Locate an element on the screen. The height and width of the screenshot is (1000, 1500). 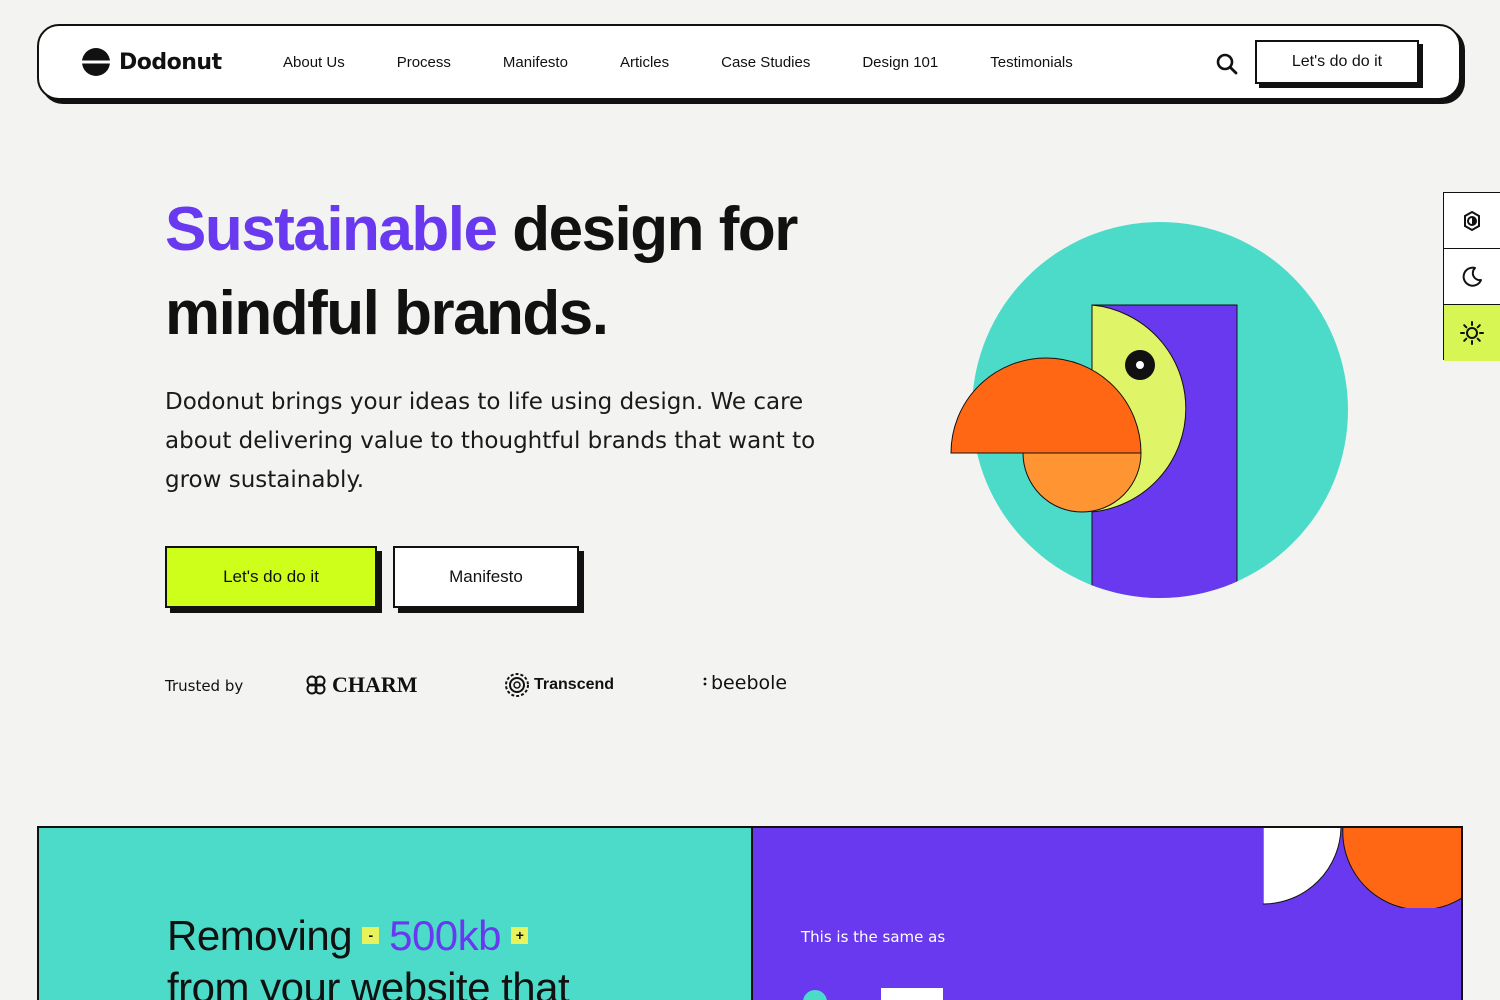
removing-title: Removing -500kb + from your website that is located at coordinates (368, 955).